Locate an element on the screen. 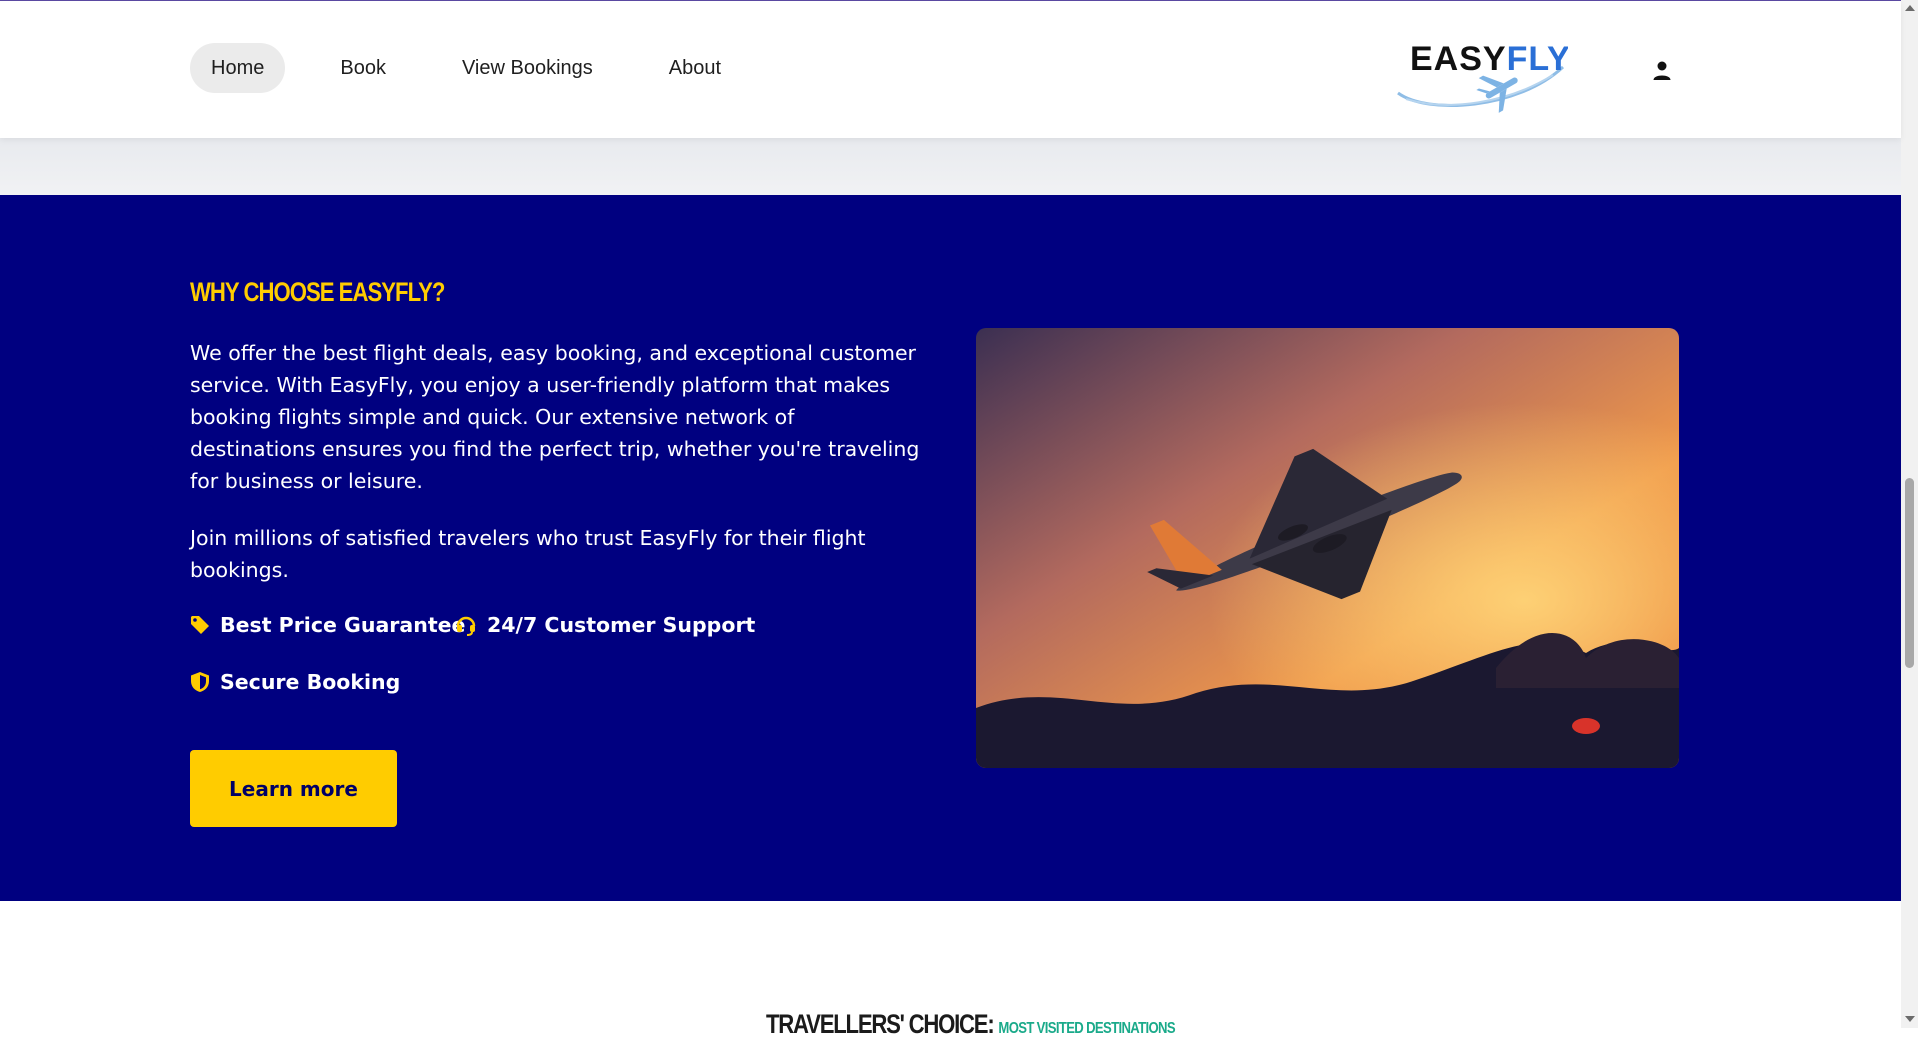 The height and width of the screenshot is (1040, 1918). shield-icon is located at coordinates (200, 682).